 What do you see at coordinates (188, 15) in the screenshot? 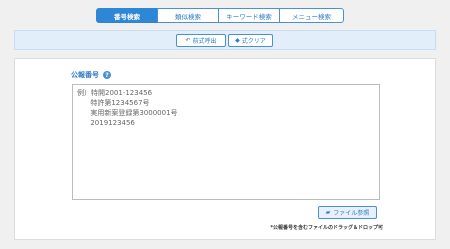
I see `tab-similar-search: 類似検索` at bounding box center [188, 15].